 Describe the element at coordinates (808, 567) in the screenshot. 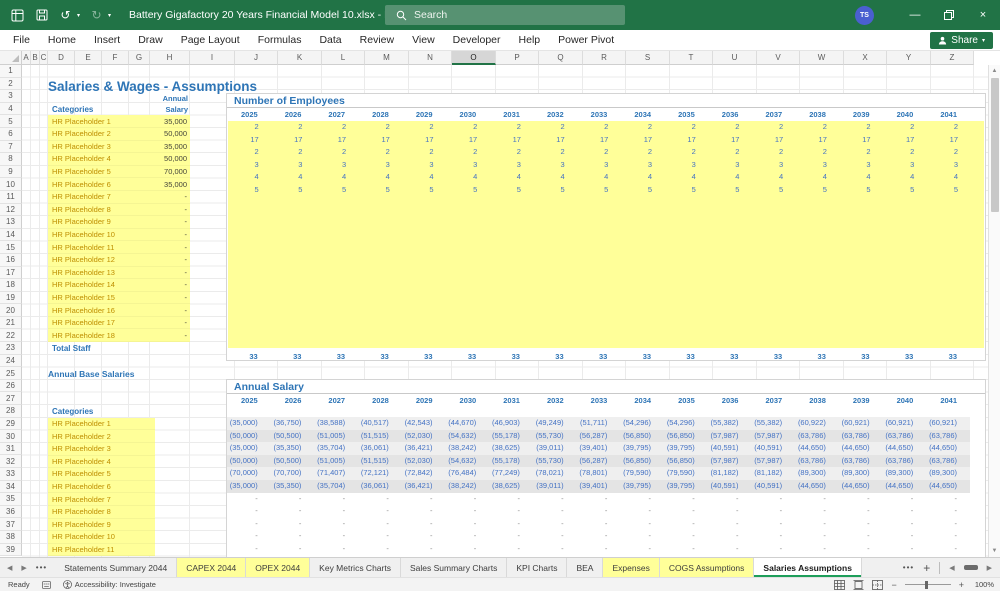

I see `sheet-tab-salaries-assumptions: Salaries Assumptions` at that location.